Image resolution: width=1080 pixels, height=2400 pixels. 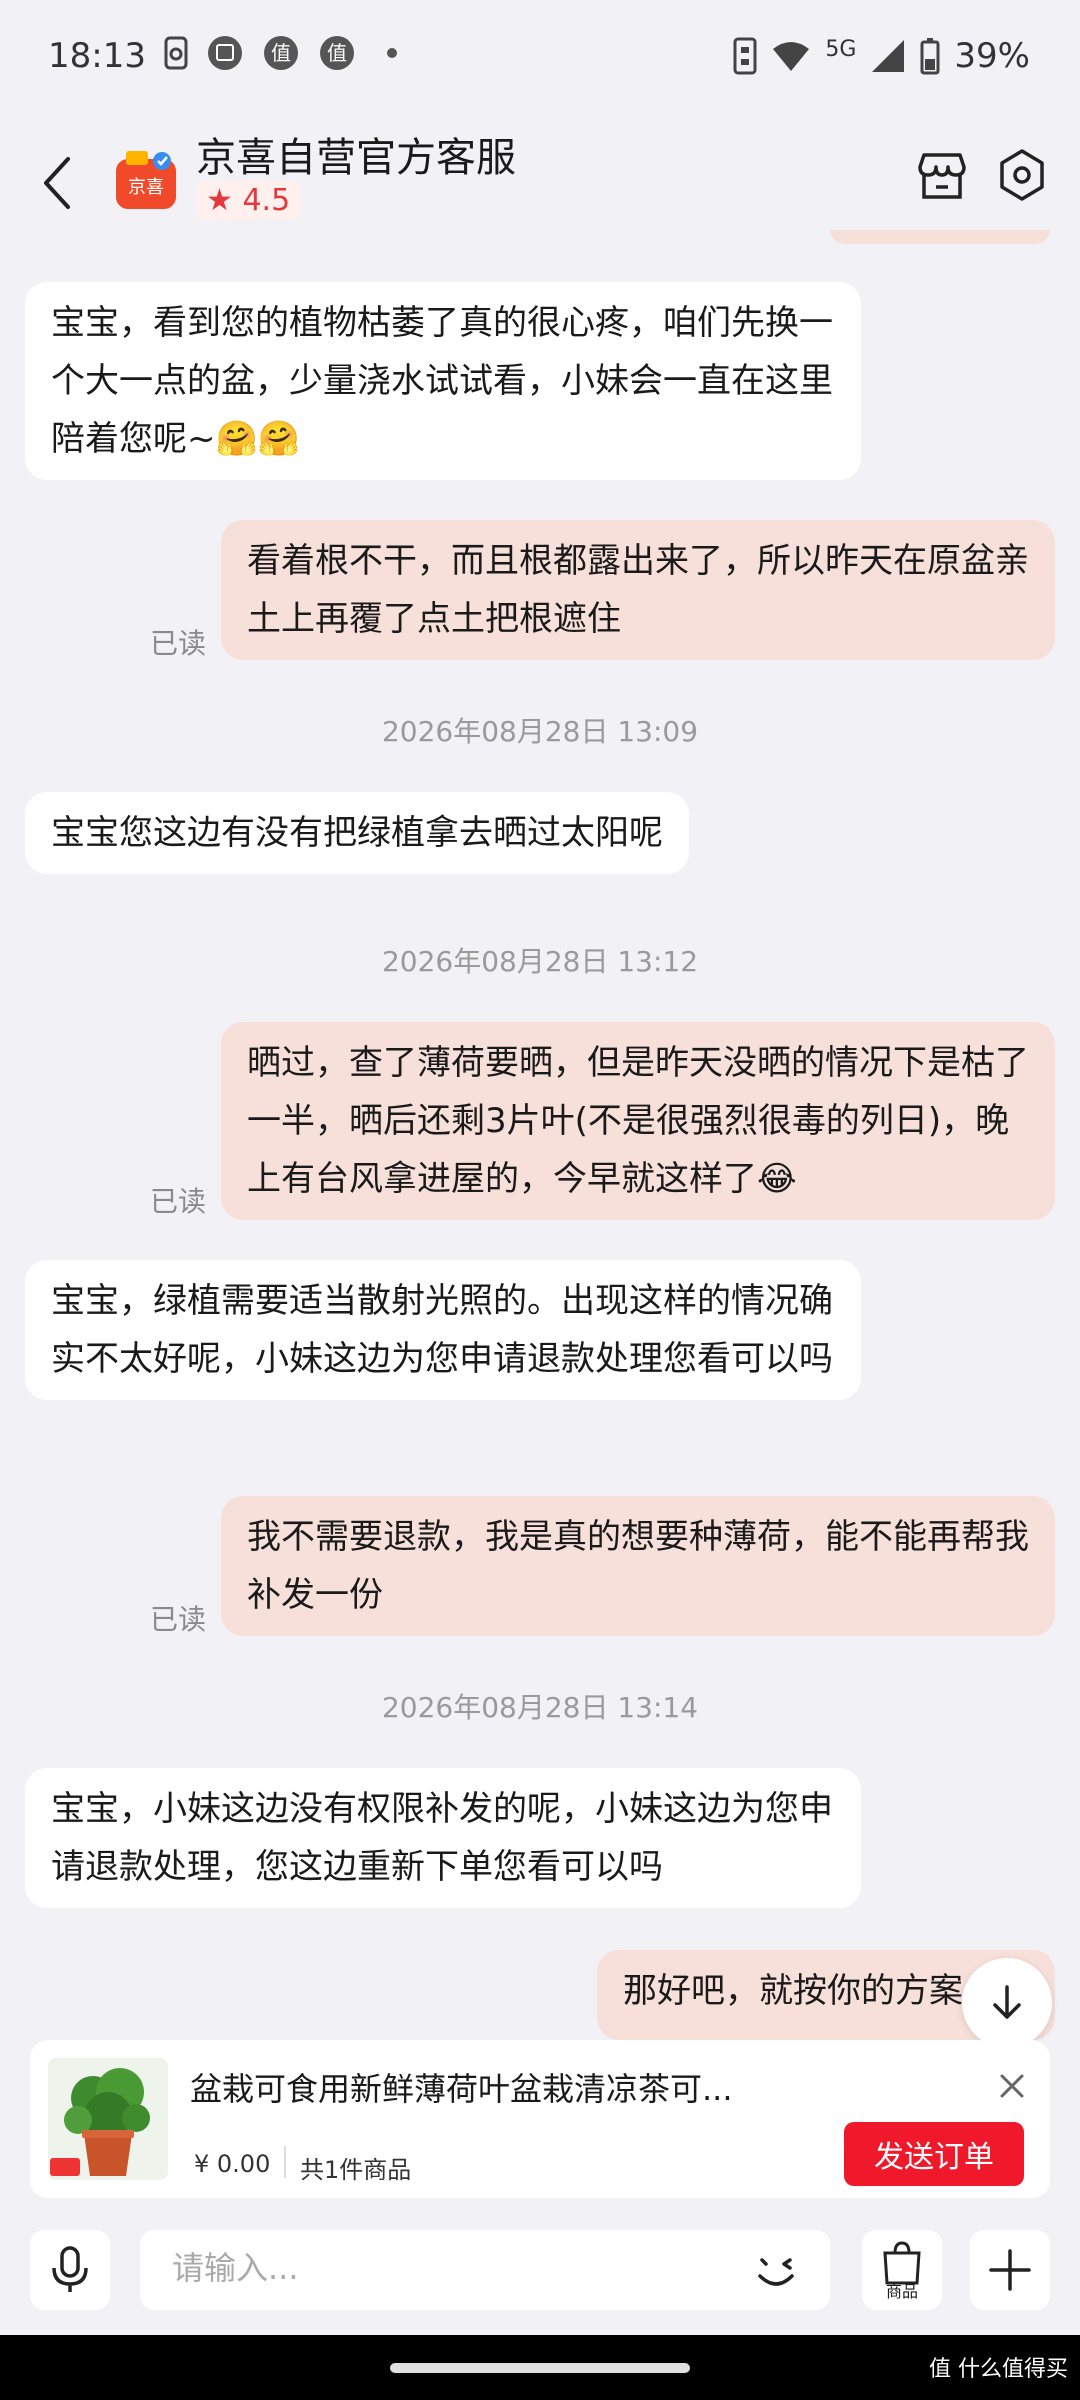 What do you see at coordinates (1012, 2086) in the screenshot?
I see `close-icon` at bounding box center [1012, 2086].